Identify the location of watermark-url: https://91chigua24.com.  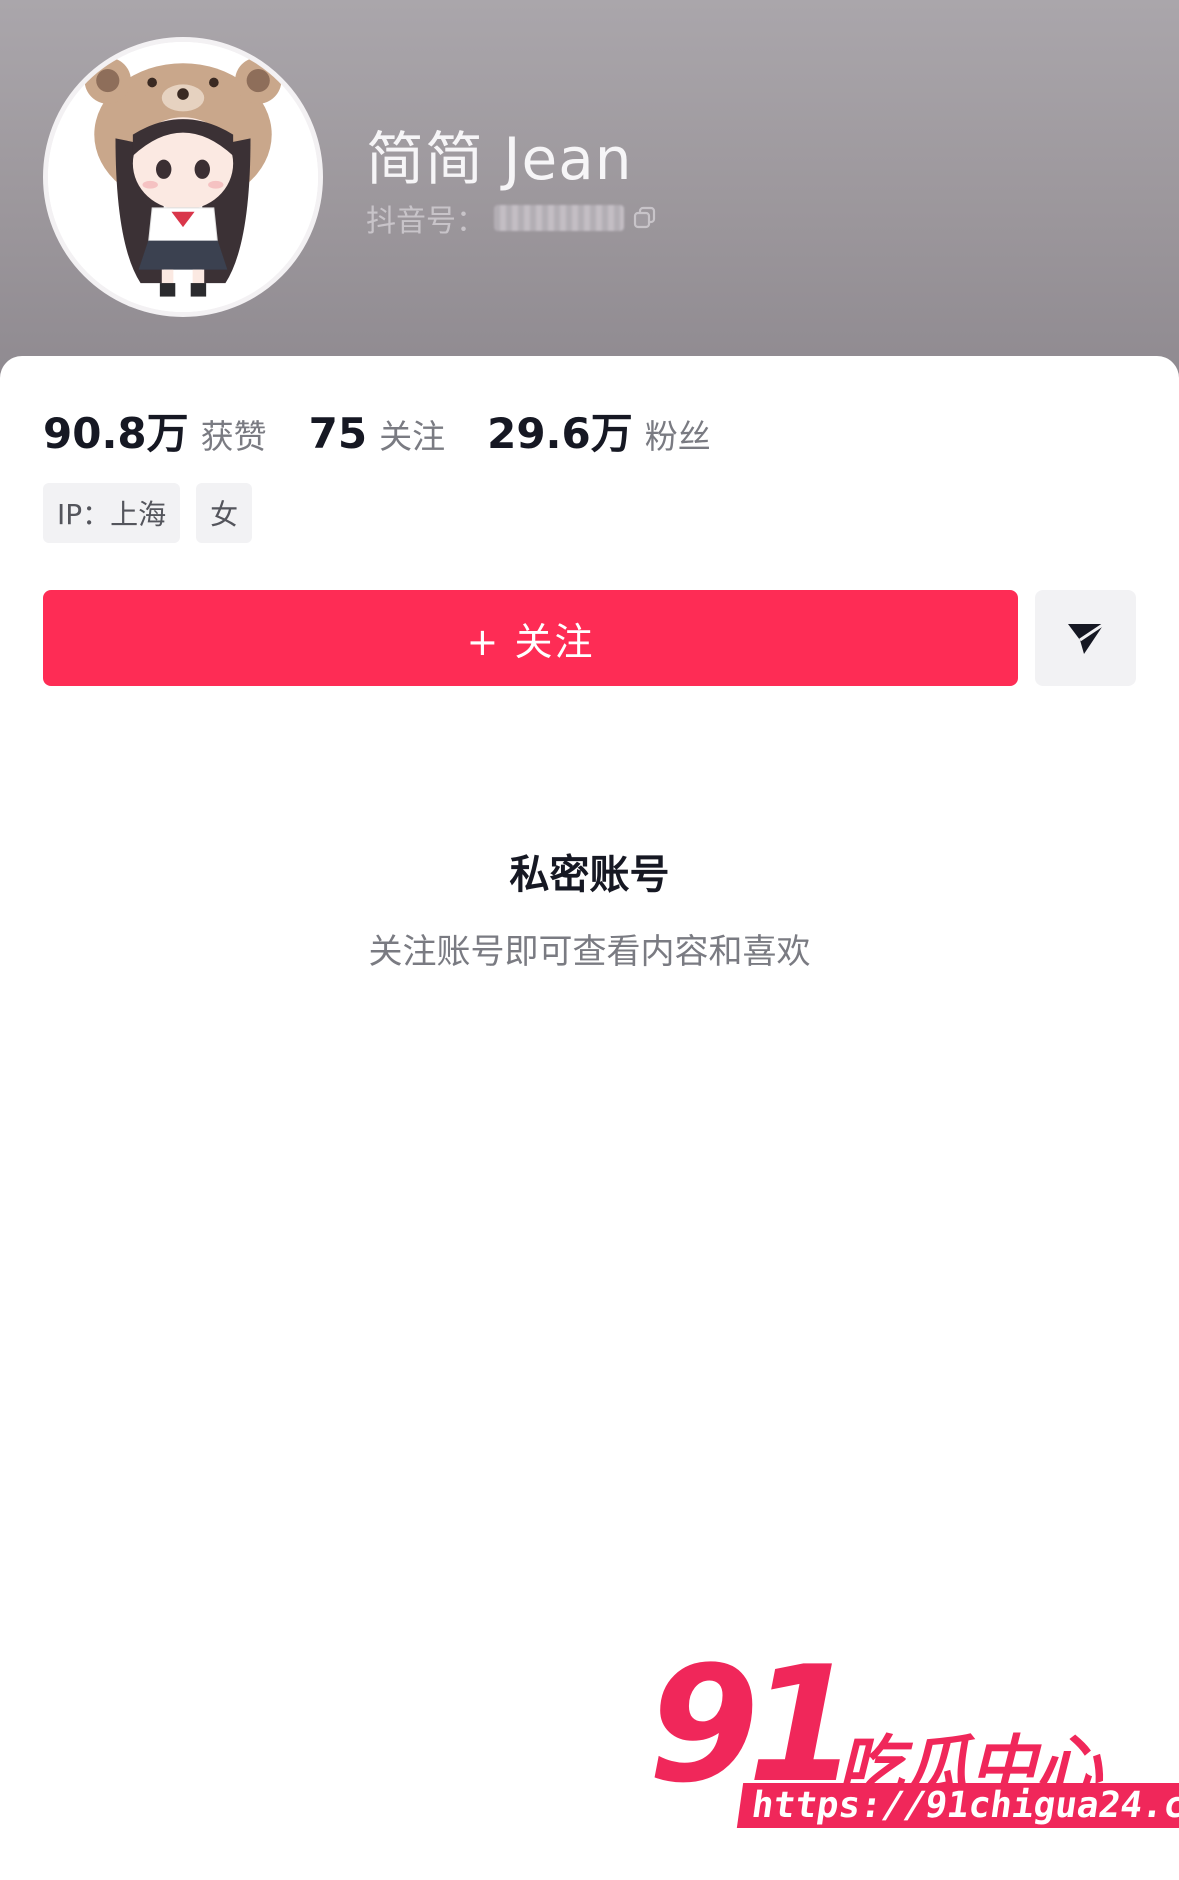
(957, 1805).